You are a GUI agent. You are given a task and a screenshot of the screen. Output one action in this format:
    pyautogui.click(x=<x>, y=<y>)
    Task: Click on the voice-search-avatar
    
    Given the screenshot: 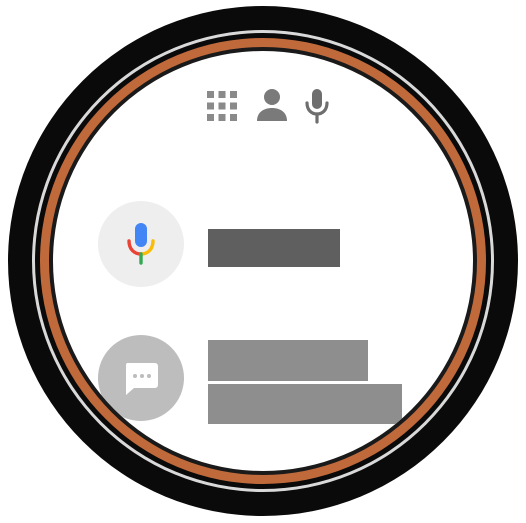 What is the action you would take?
    pyautogui.click(x=141, y=244)
    